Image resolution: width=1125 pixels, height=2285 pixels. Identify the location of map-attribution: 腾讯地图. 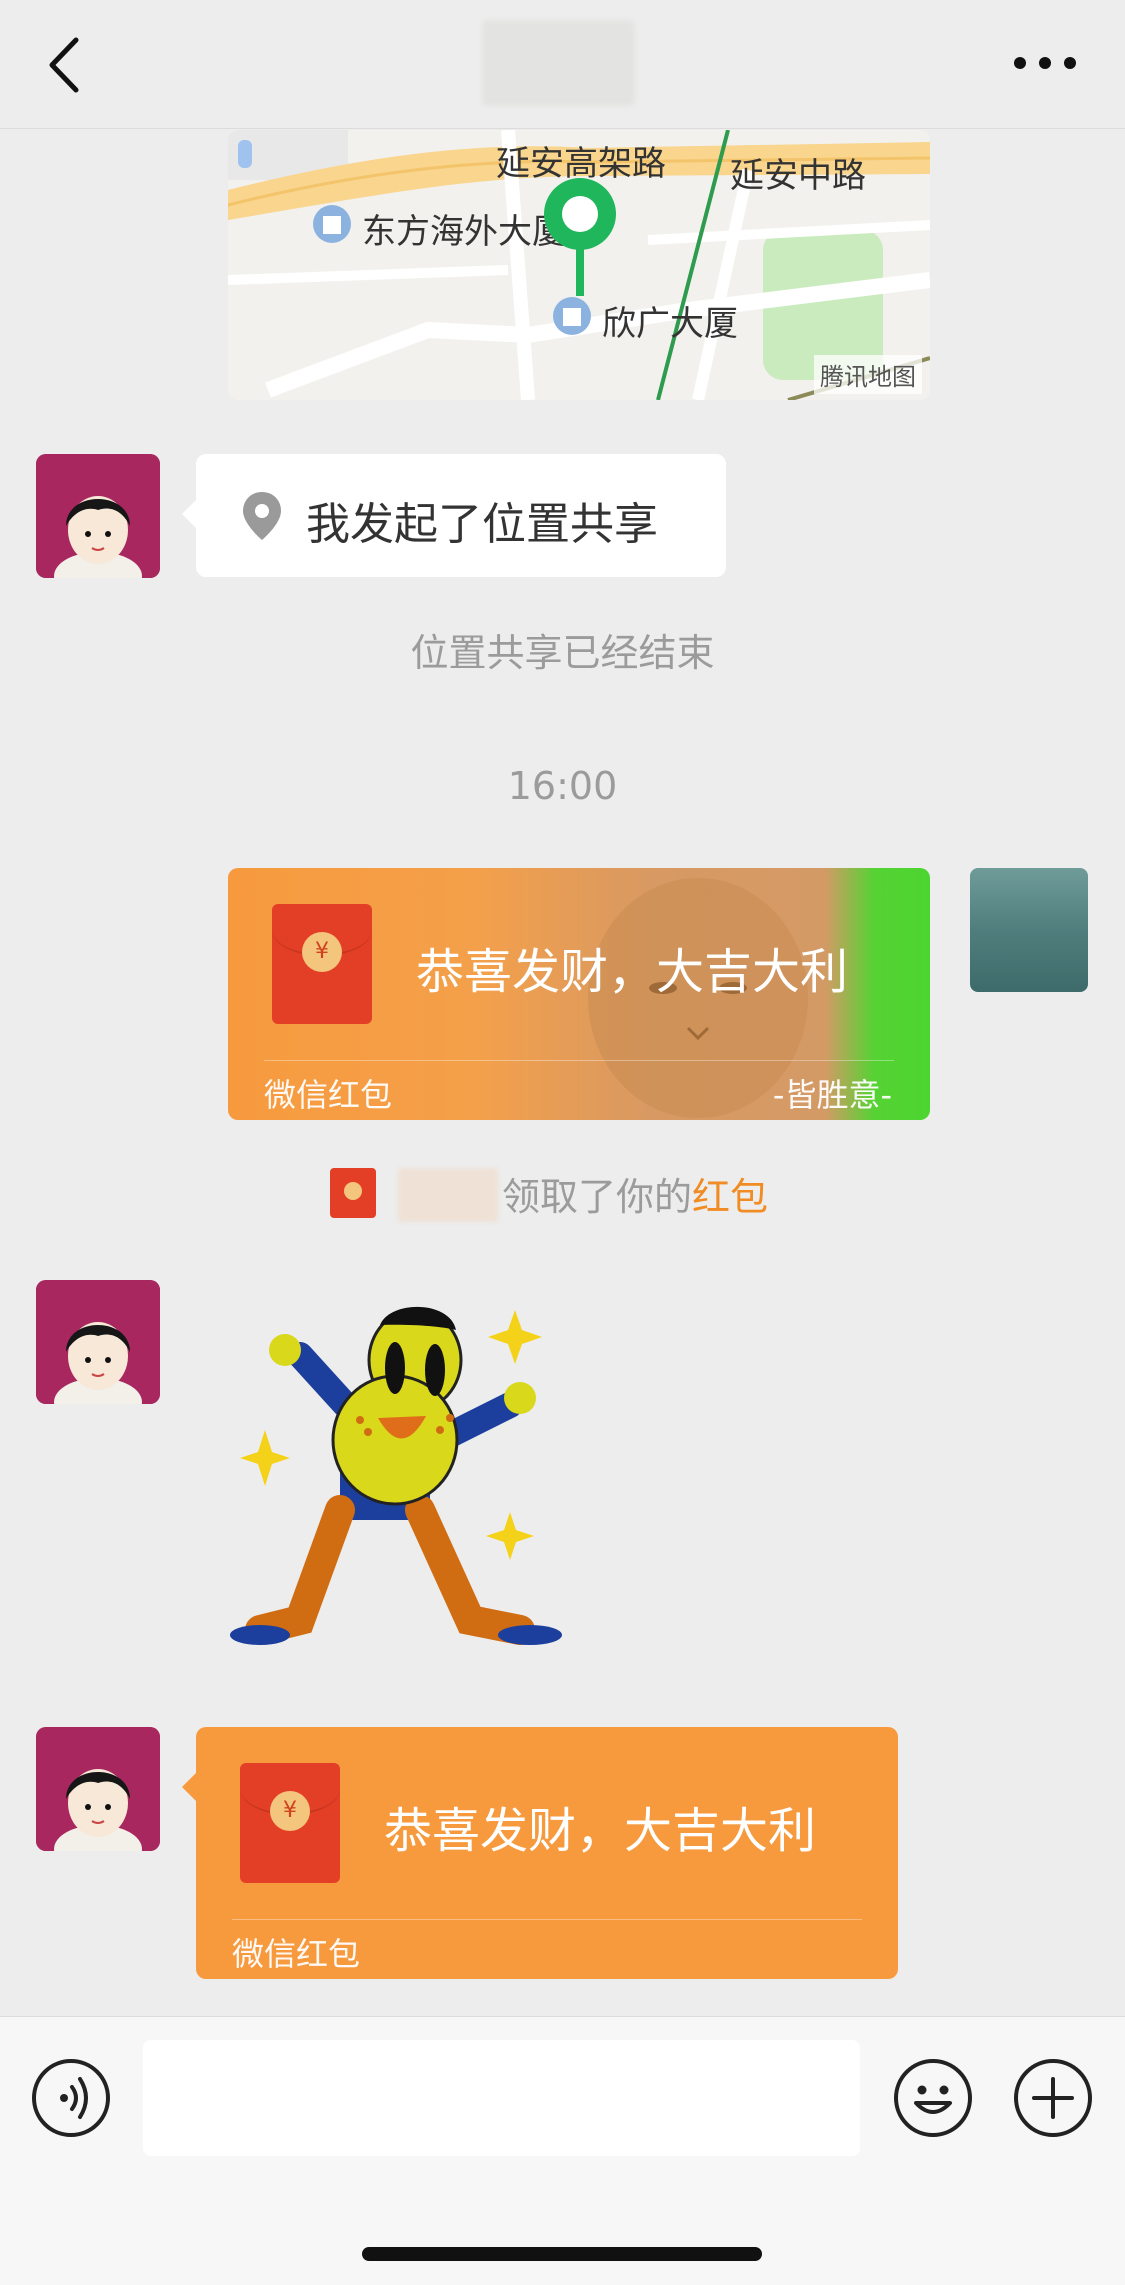
(868, 374).